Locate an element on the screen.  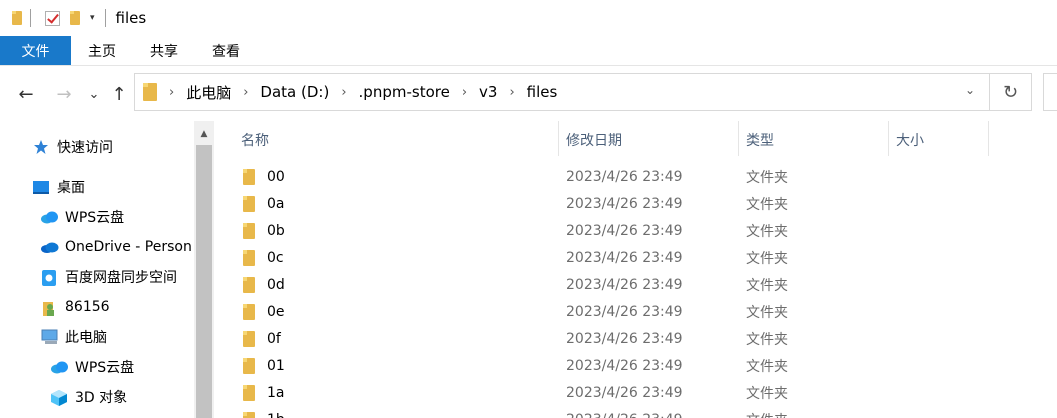
user-folder-icon is located at coordinates (49, 307).